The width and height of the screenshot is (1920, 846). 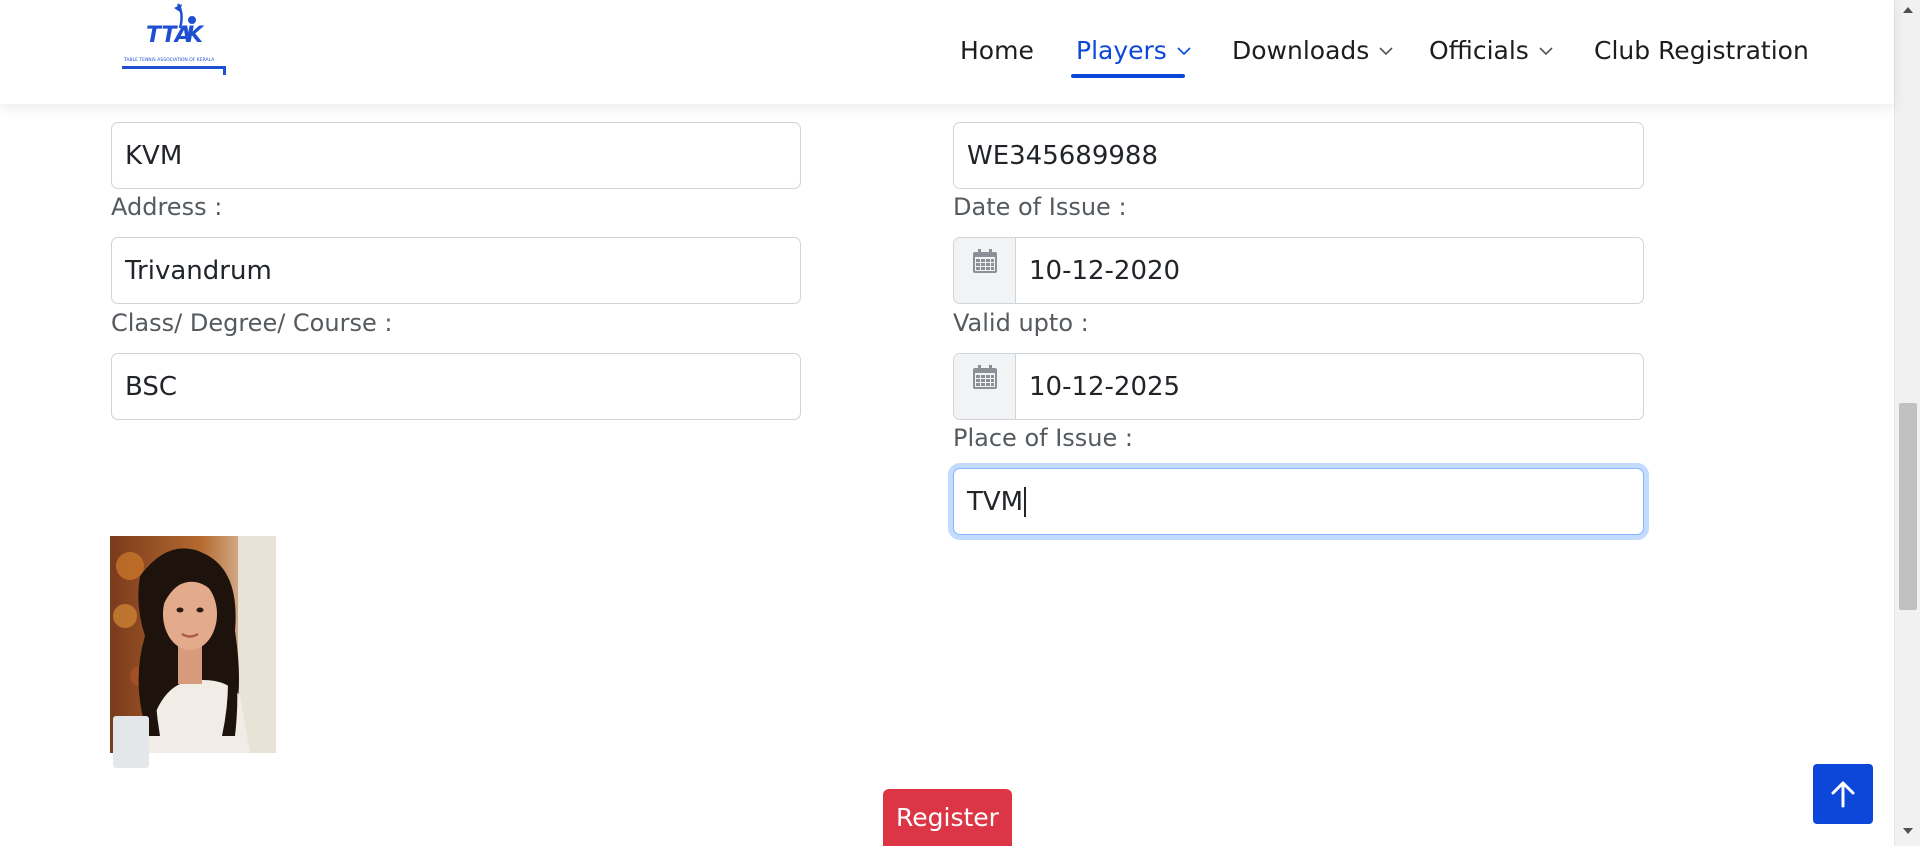 What do you see at coordinates (167, 207) in the screenshot?
I see `address-label: Address :` at bounding box center [167, 207].